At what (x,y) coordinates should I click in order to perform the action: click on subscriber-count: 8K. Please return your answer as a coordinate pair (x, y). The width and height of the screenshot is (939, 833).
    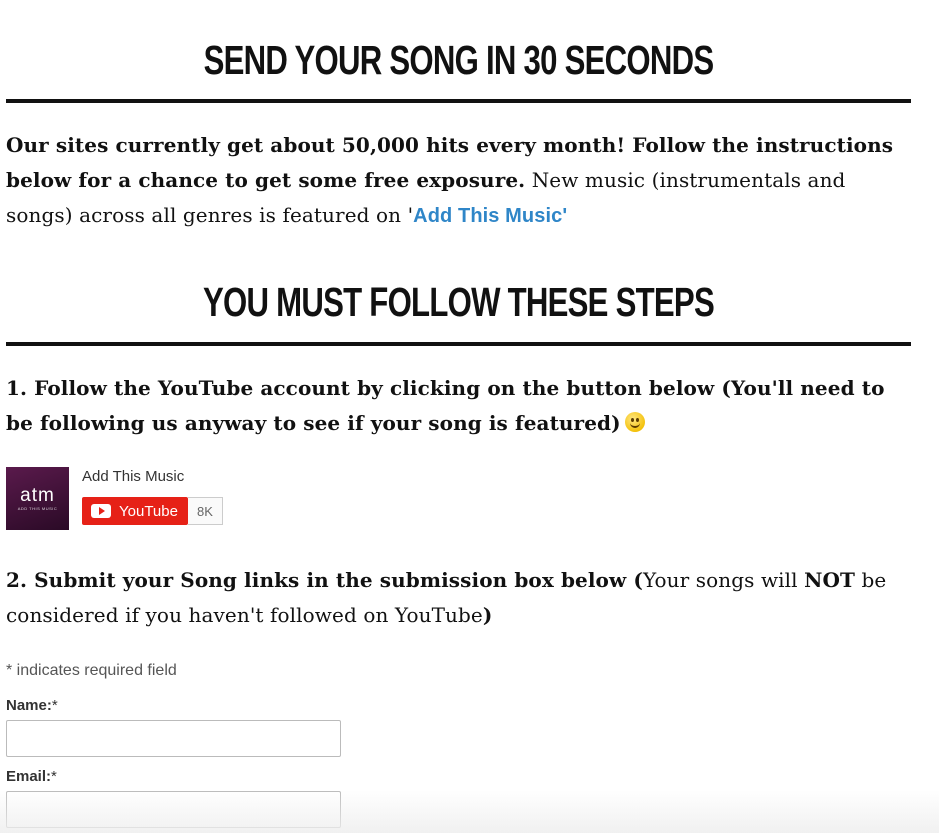
    Looking at the image, I should click on (205, 511).